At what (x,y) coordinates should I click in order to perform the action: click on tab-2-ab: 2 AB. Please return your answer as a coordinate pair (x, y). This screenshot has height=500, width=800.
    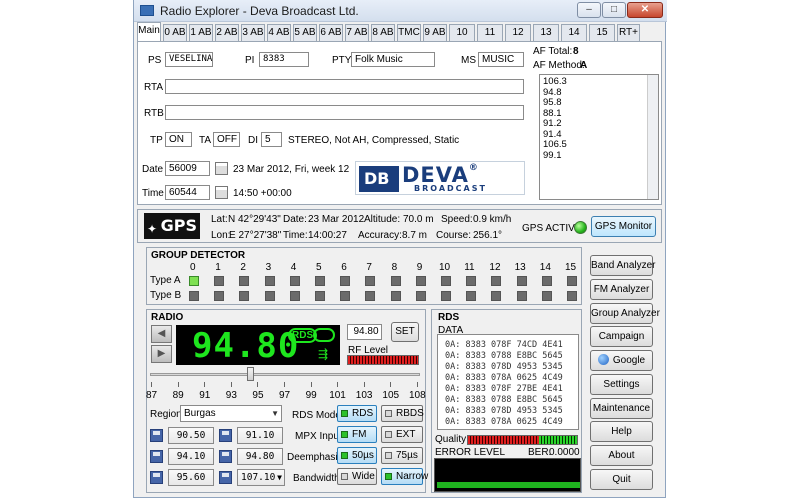
    Looking at the image, I should click on (227, 32).